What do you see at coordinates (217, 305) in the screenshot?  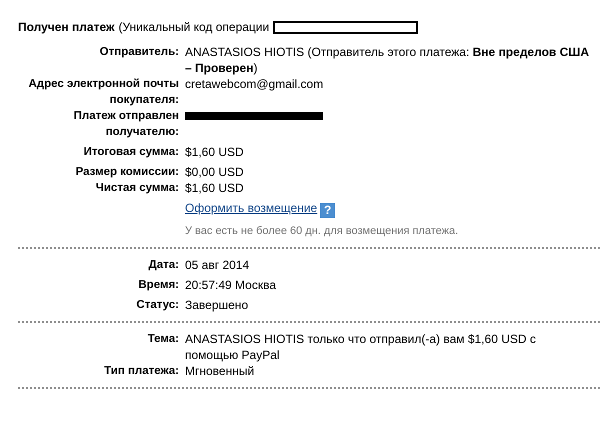 I see `field-value: Завершено` at bounding box center [217, 305].